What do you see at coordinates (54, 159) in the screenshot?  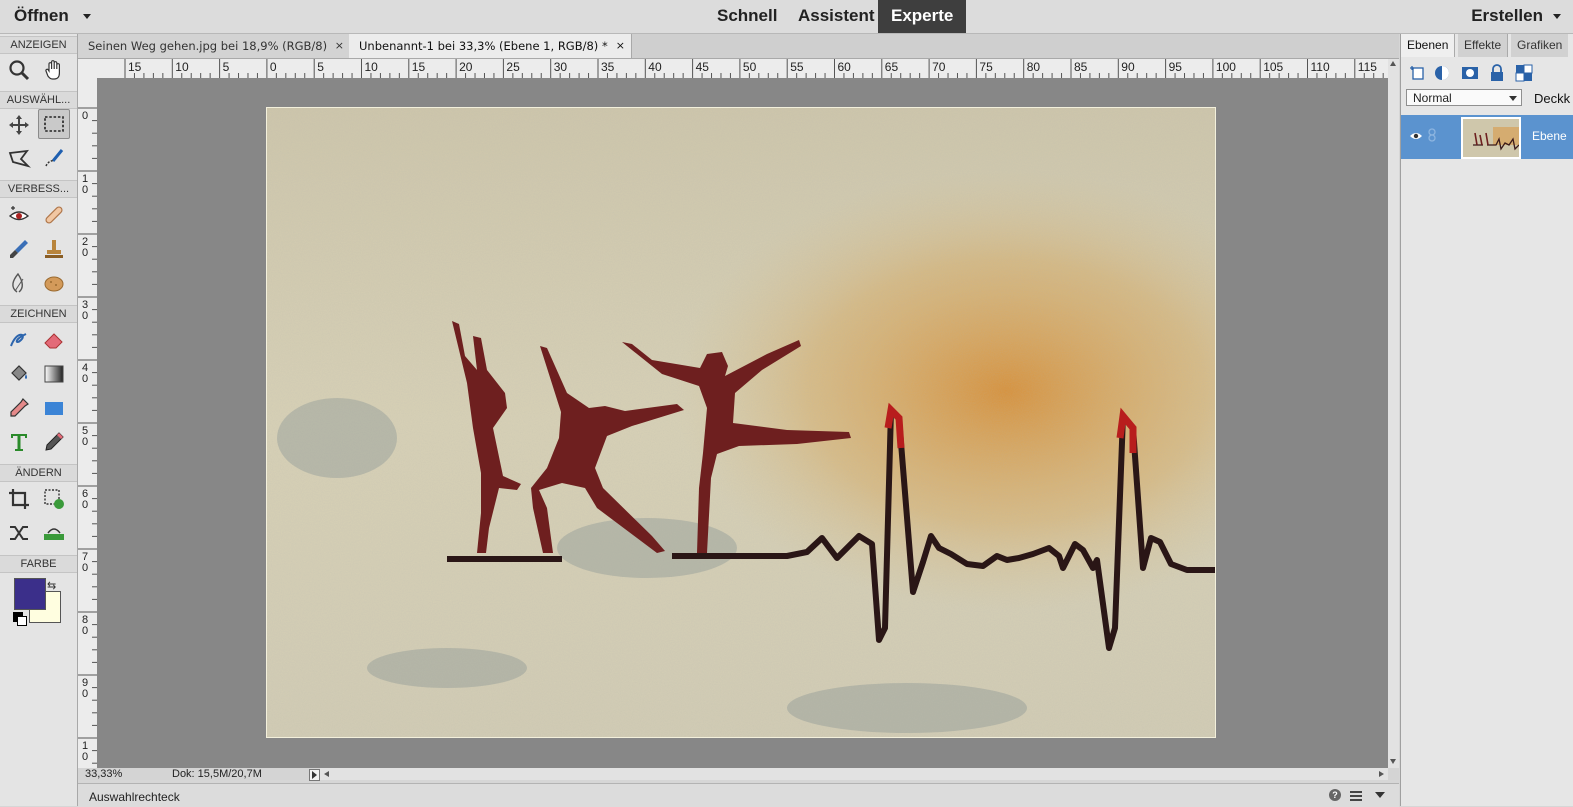 I see `quick-selection-tool-icon` at bounding box center [54, 159].